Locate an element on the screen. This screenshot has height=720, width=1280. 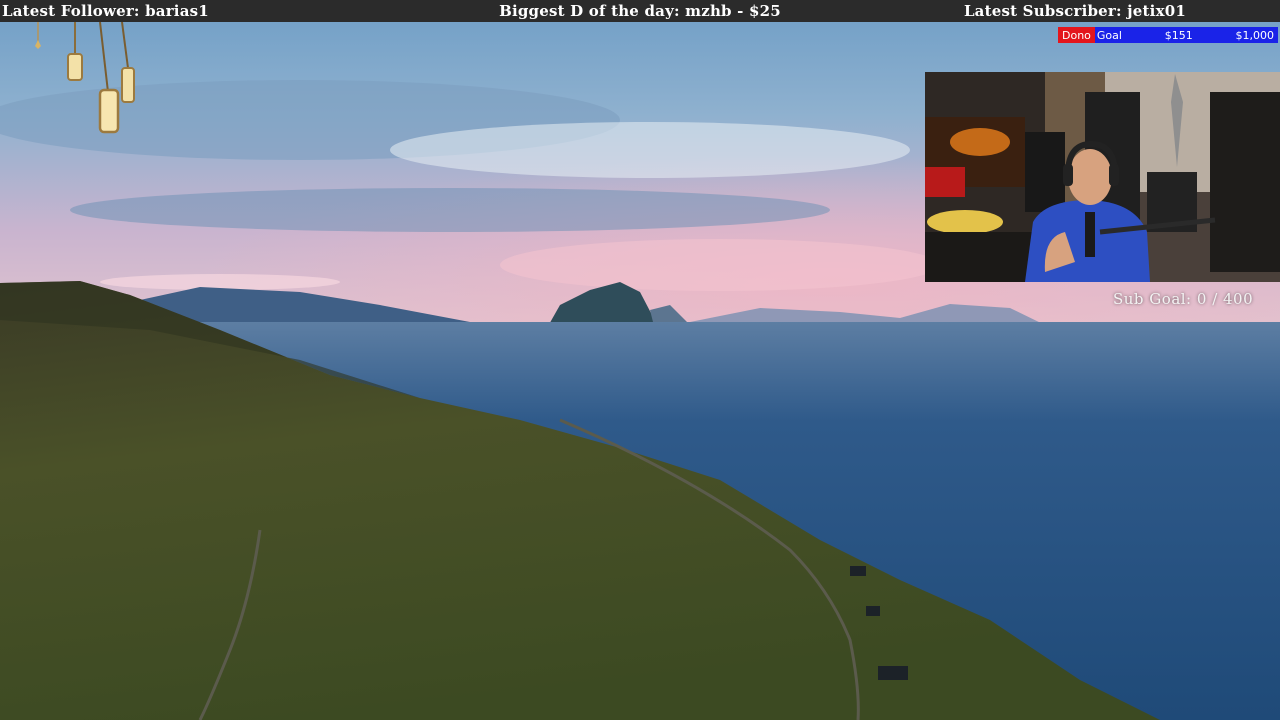
latest-follower: Latest Follower: barias1 is located at coordinates (105, 11).